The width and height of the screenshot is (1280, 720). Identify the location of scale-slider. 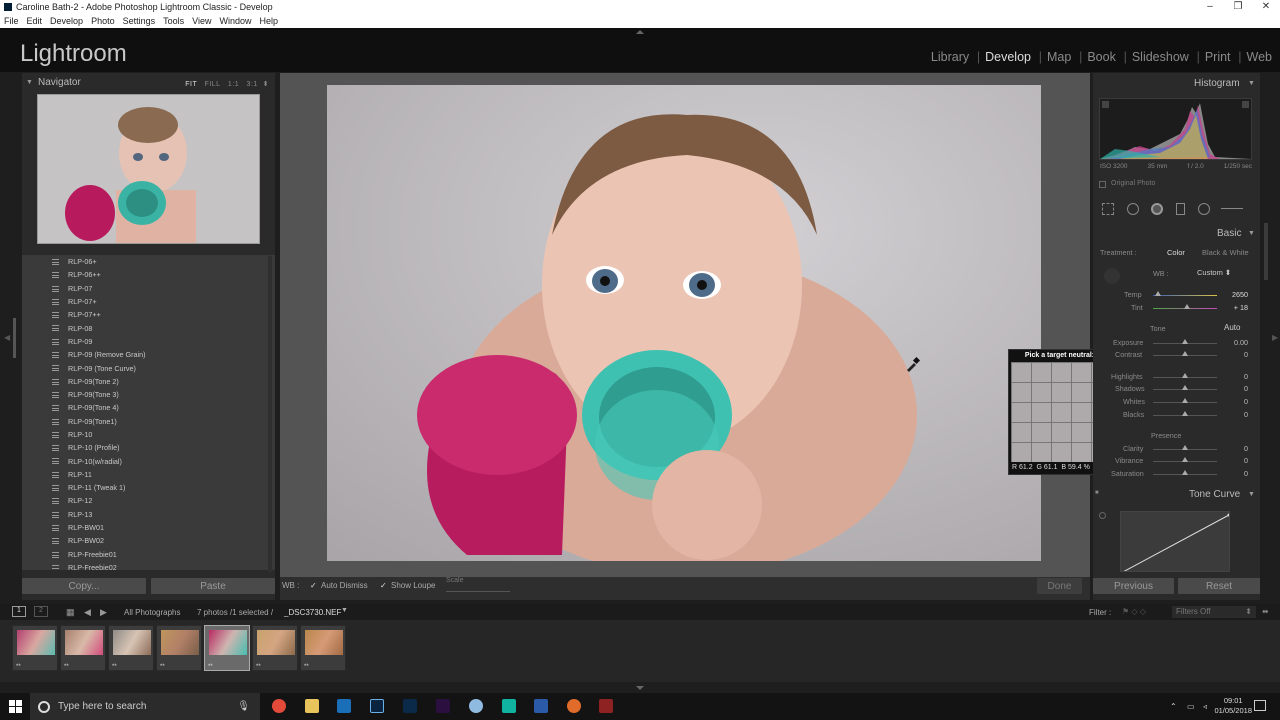
(478, 591).